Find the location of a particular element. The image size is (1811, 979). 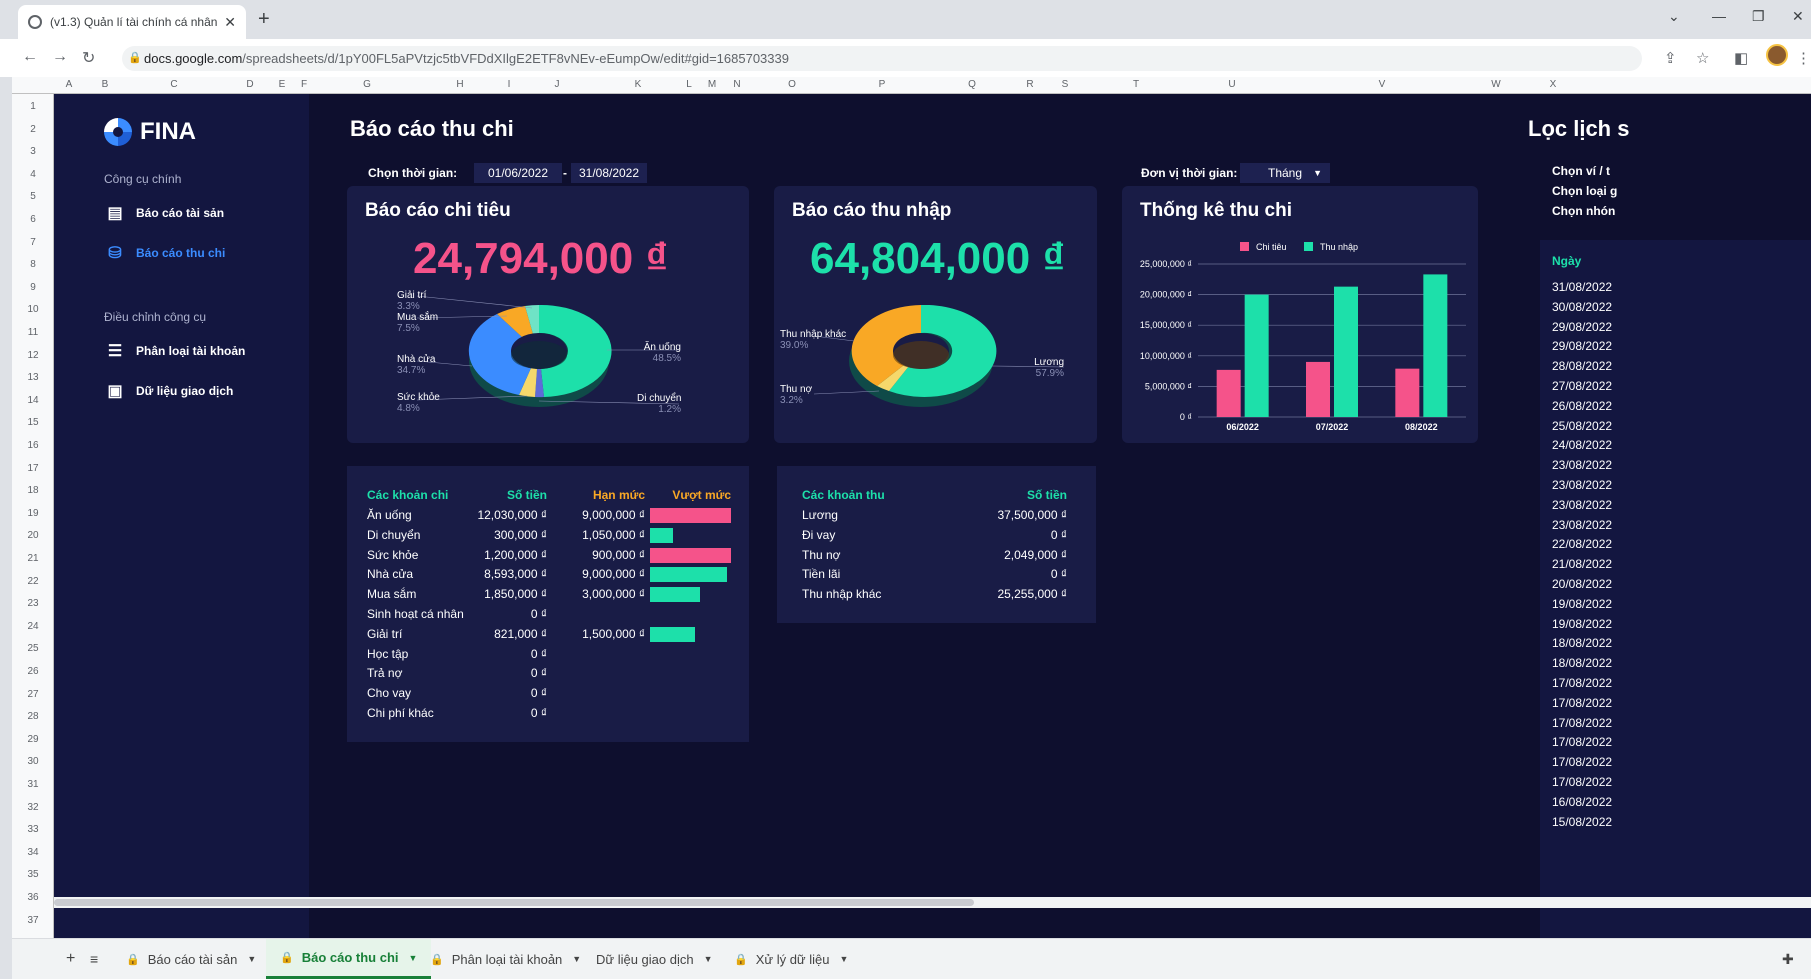

sheet-tab-data-processing: 🔒 Xử lý dữ liệu ▼ is located at coordinates (791, 959).